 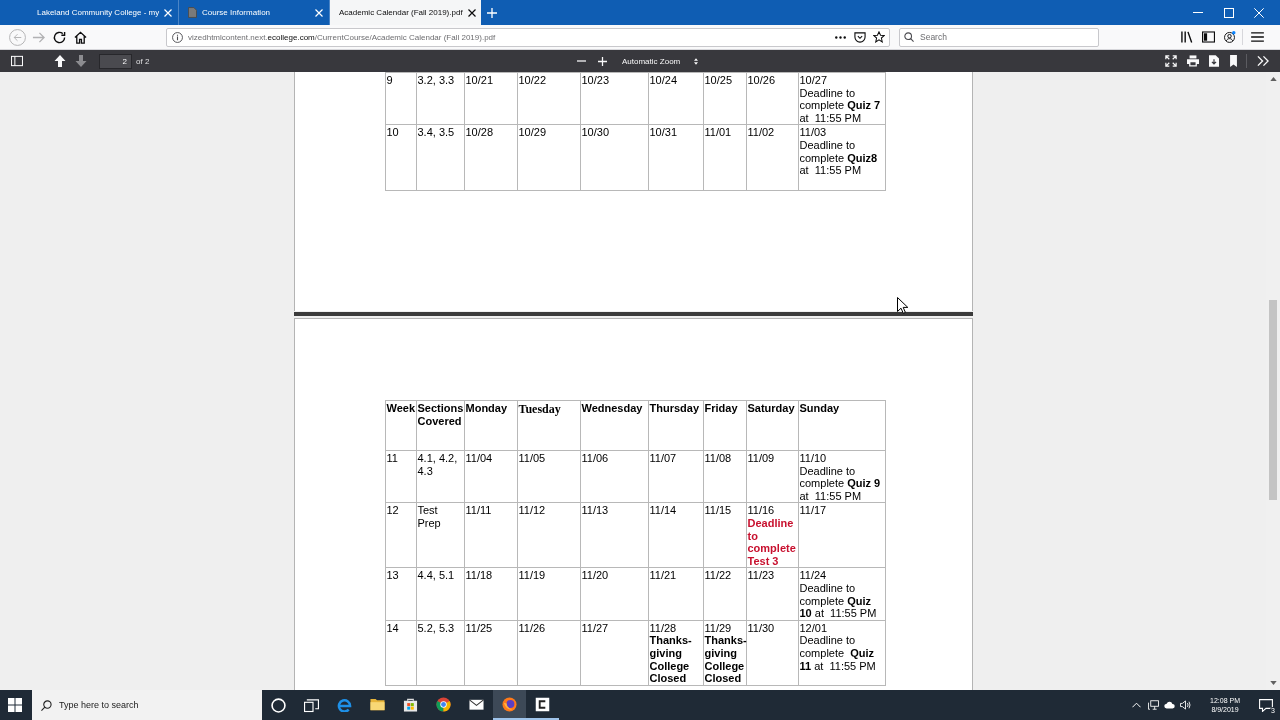 What do you see at coordinates (479, 80) in the screenshot?
I see `date-text: 10/21` at bounding box center [479, 80].